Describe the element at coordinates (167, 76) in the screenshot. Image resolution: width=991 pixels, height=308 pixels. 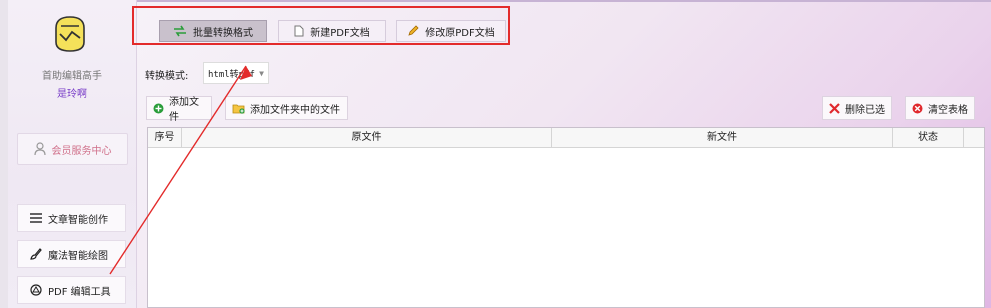
I see `convert-mode-label: 转换模式:` at that location.